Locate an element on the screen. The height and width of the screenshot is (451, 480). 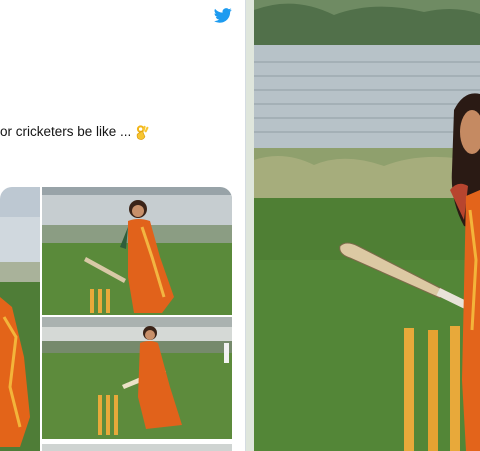
tweet-photo-2-image is located at coordinates (137, 251).